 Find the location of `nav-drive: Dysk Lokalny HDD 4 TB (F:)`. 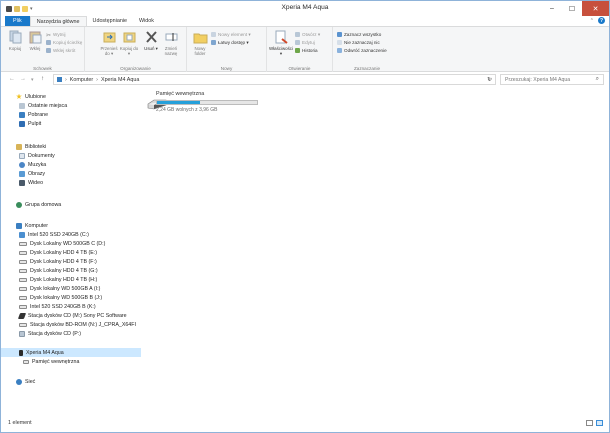

nav-drive: Dysk Lokalny HDD 4 TB (F:) is located at coordinates (58, 261).